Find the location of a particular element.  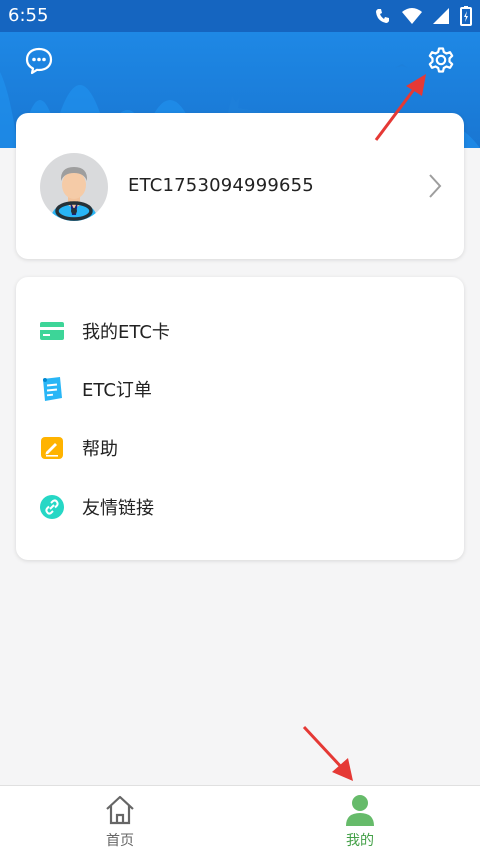

message-button is located at coordinates (39, 61).